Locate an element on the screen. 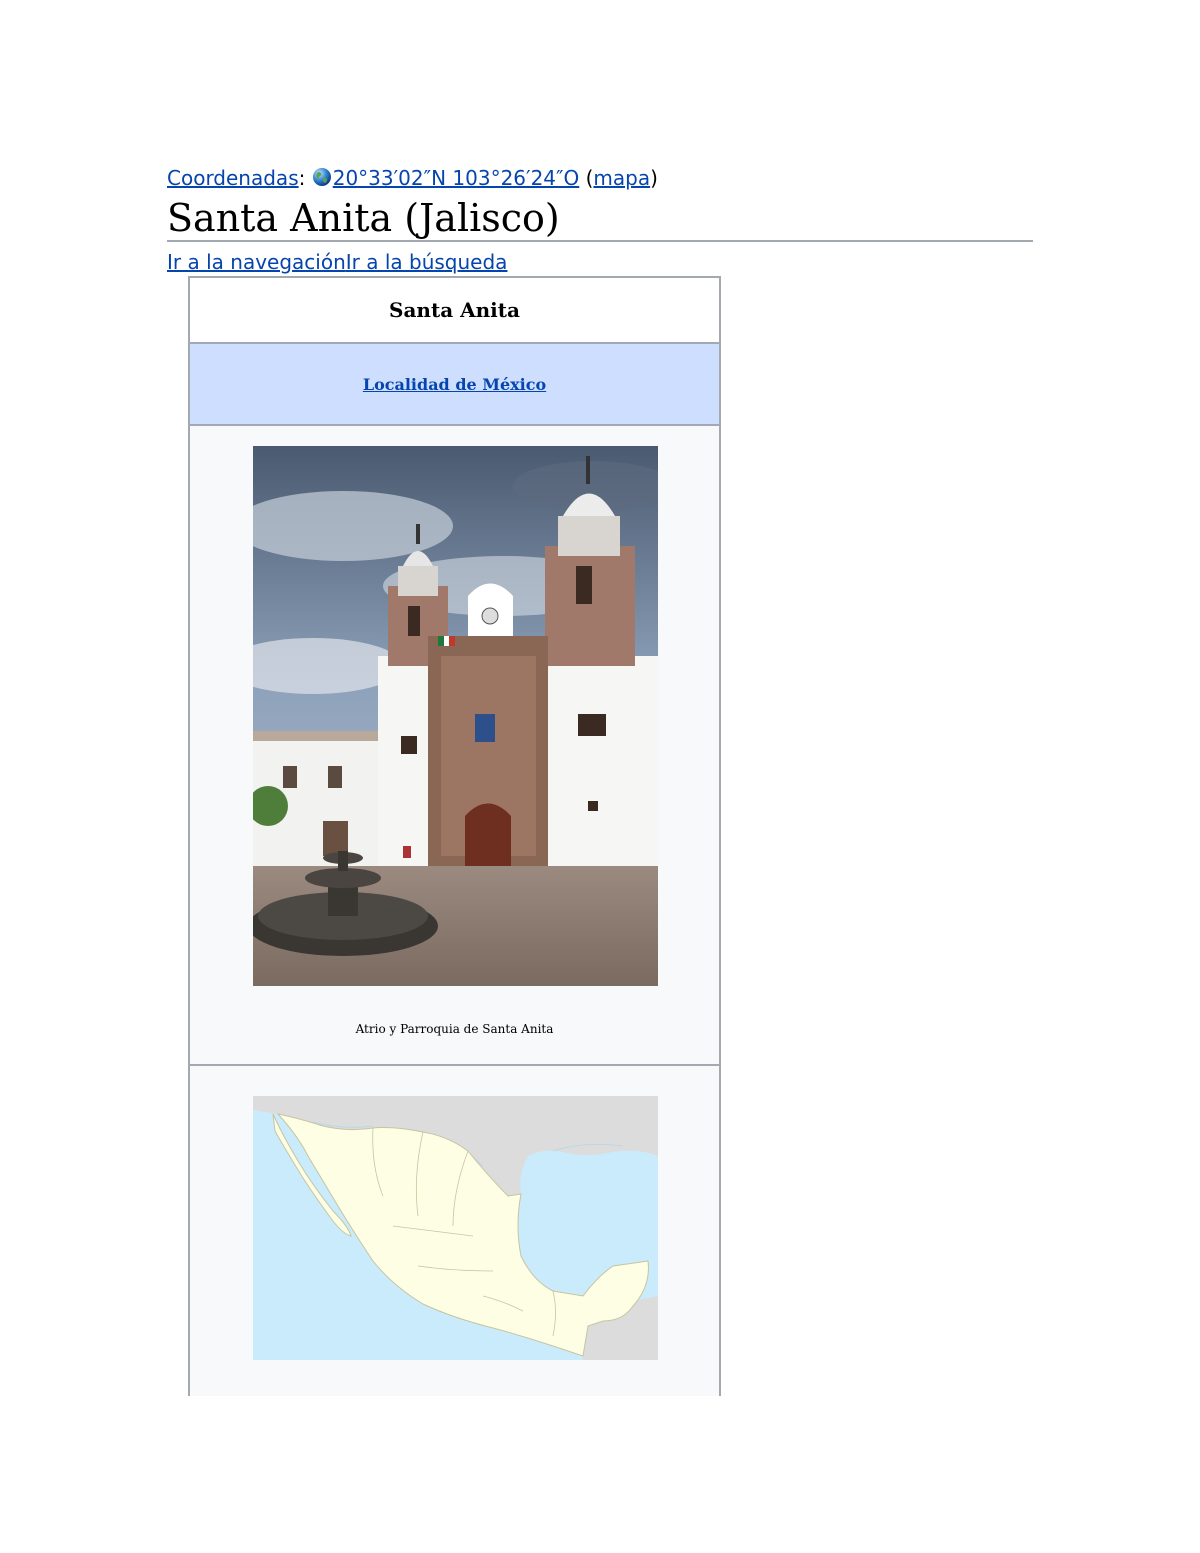 The height and width of the screenshot is (1553, 1200). church-photo is located at coordinates (455, 716).